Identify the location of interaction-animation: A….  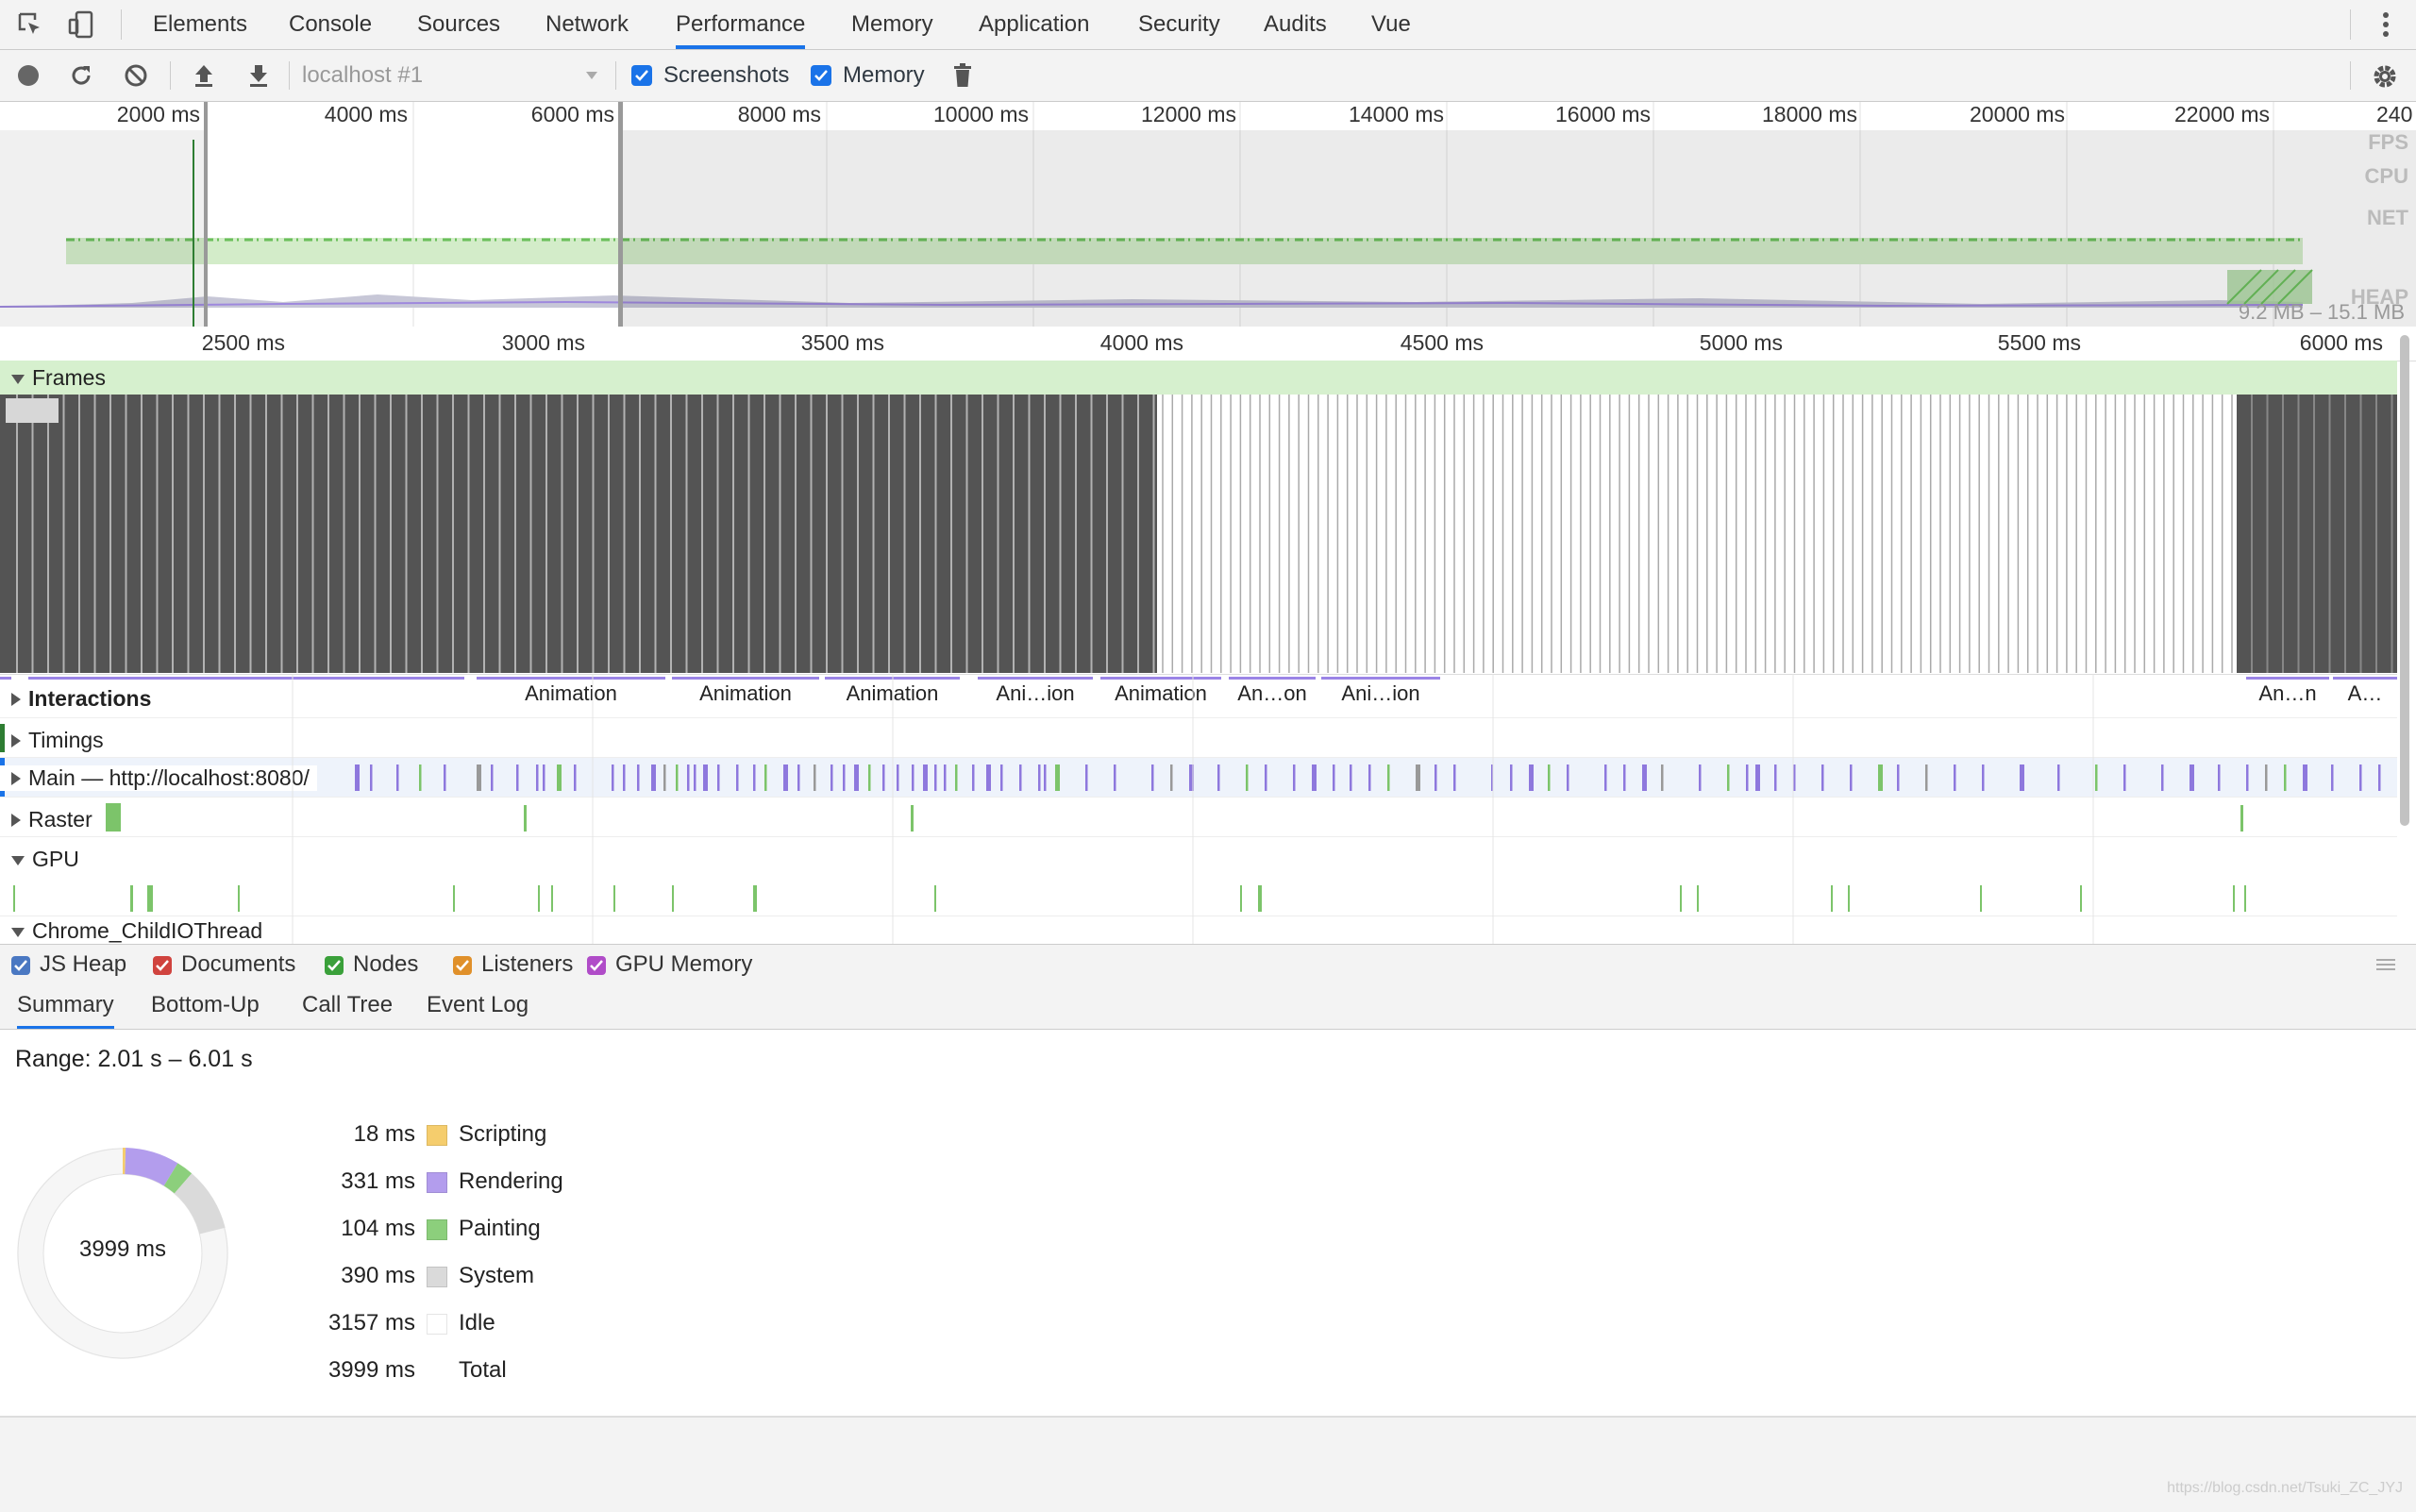
(2365, 691).